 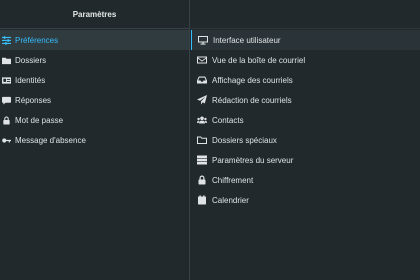 I want to click on sidebar-item-password: Mot de passe, so click(x=94, y=120).